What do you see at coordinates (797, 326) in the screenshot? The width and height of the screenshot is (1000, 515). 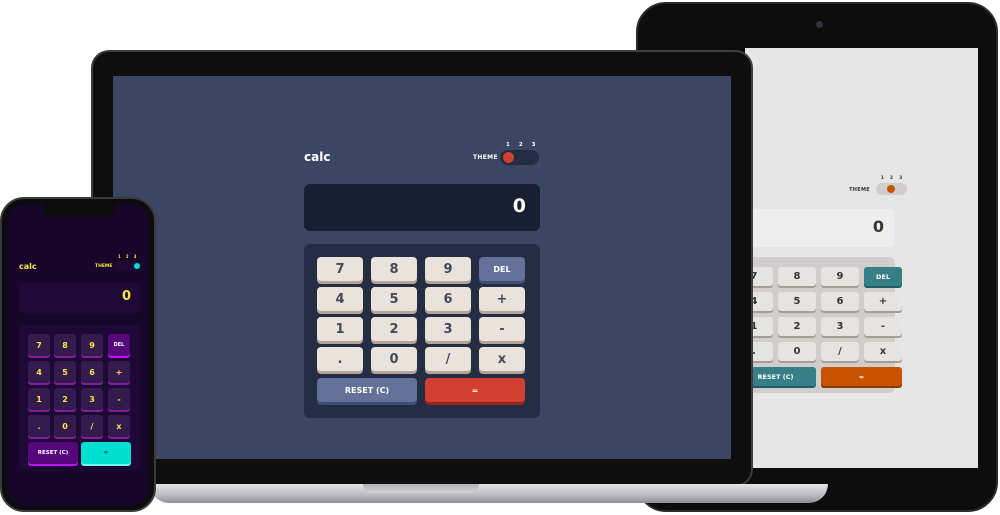 I see `tablet-key-2: 2` at bounding box center [797, 326].